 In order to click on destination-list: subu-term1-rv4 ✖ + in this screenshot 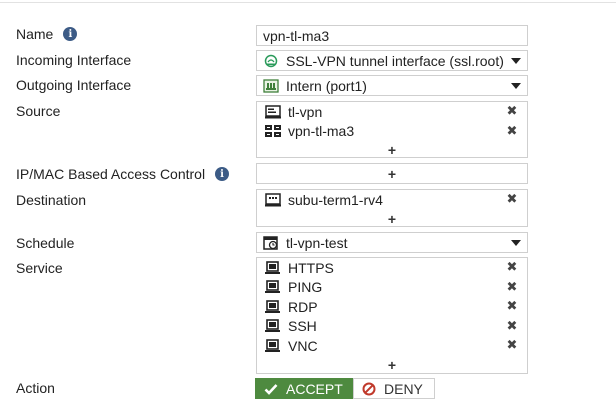, I will do `click(392, 208)`.